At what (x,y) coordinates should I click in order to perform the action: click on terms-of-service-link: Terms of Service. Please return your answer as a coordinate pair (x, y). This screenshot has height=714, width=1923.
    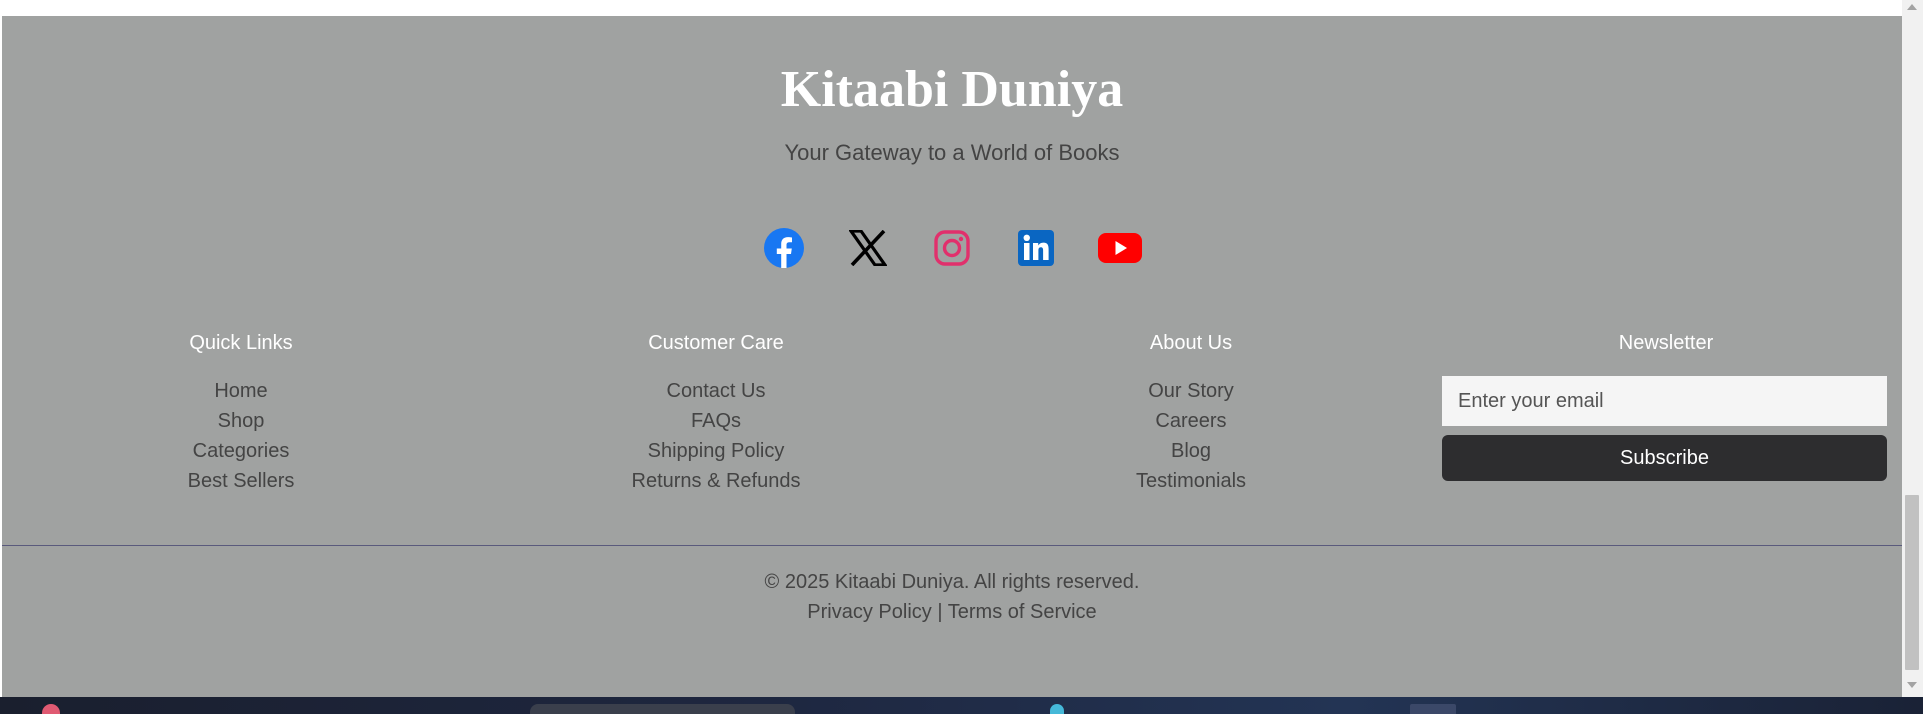
    Looking at the image, I should click on (1022, 612).